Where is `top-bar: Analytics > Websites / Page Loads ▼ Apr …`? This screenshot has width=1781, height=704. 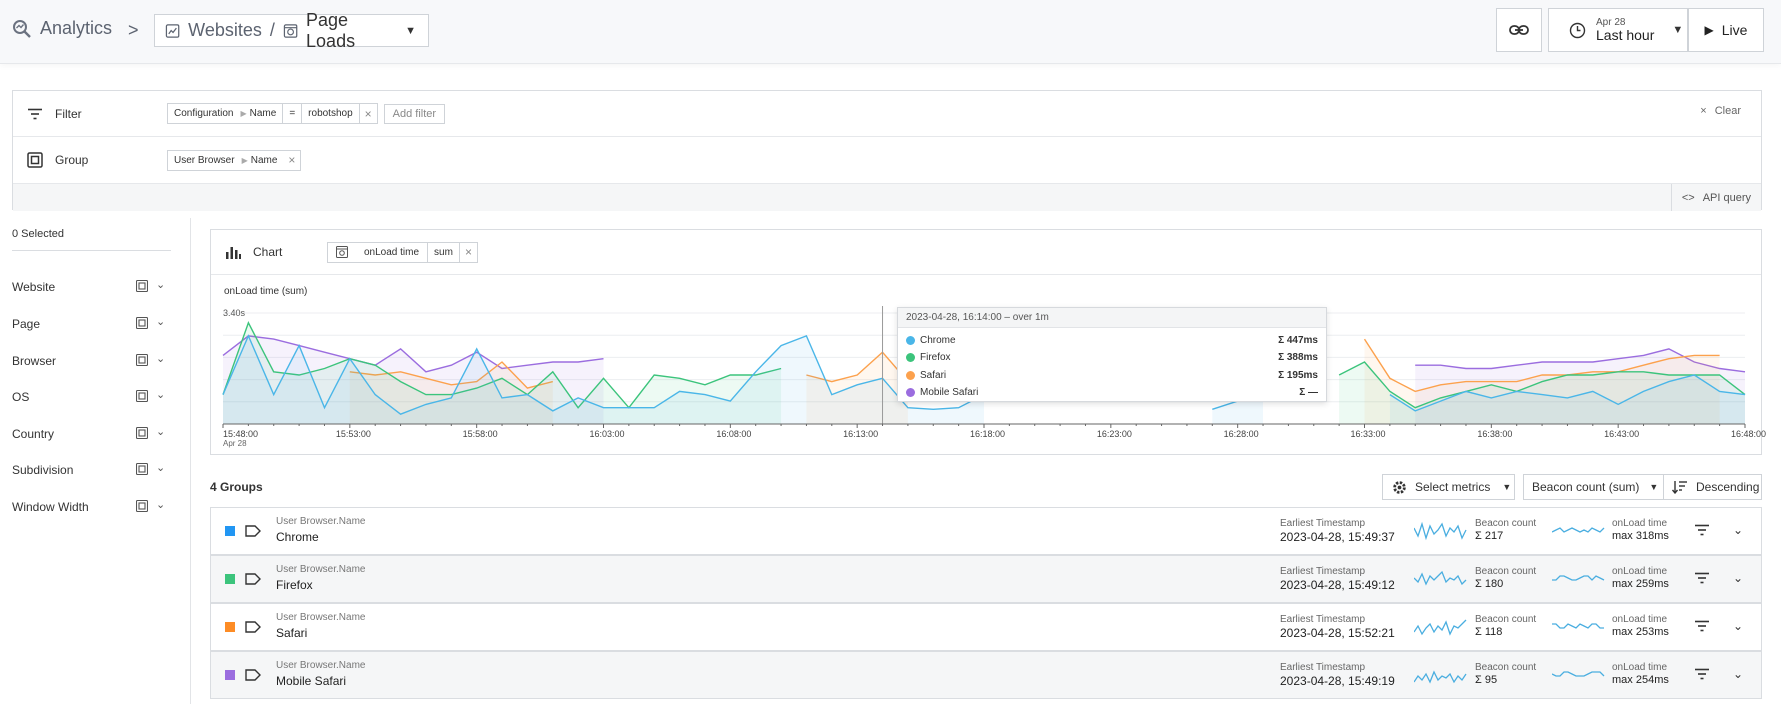
top-bar: Analytics > Websites / Page Loads ▼ Apr … is located at coordinates (890, 32).